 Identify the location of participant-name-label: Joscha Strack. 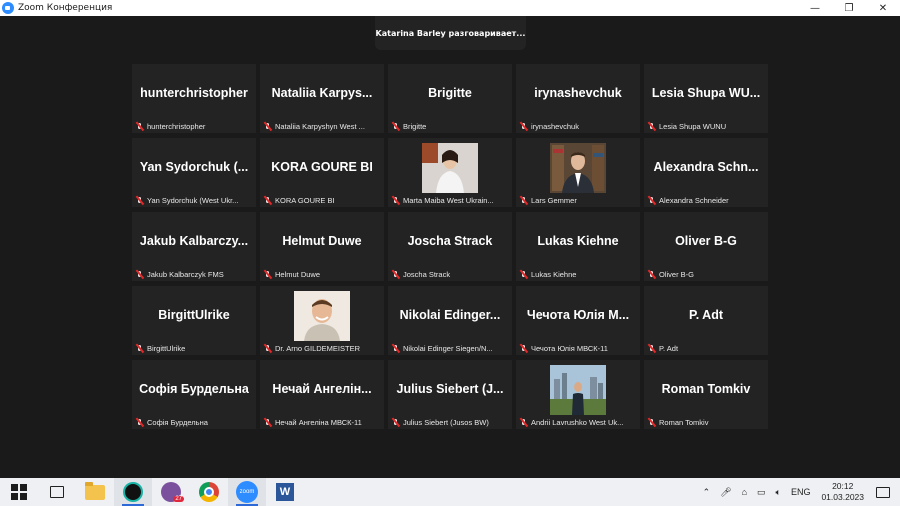
(450, 274).